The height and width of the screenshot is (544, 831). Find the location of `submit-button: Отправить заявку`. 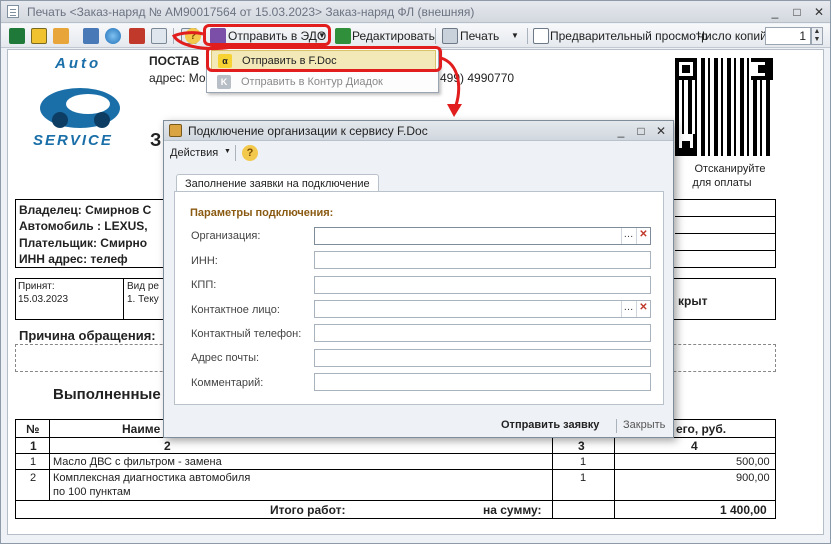

submit-button: Отправить заявку is located at coordinates (550, 425).